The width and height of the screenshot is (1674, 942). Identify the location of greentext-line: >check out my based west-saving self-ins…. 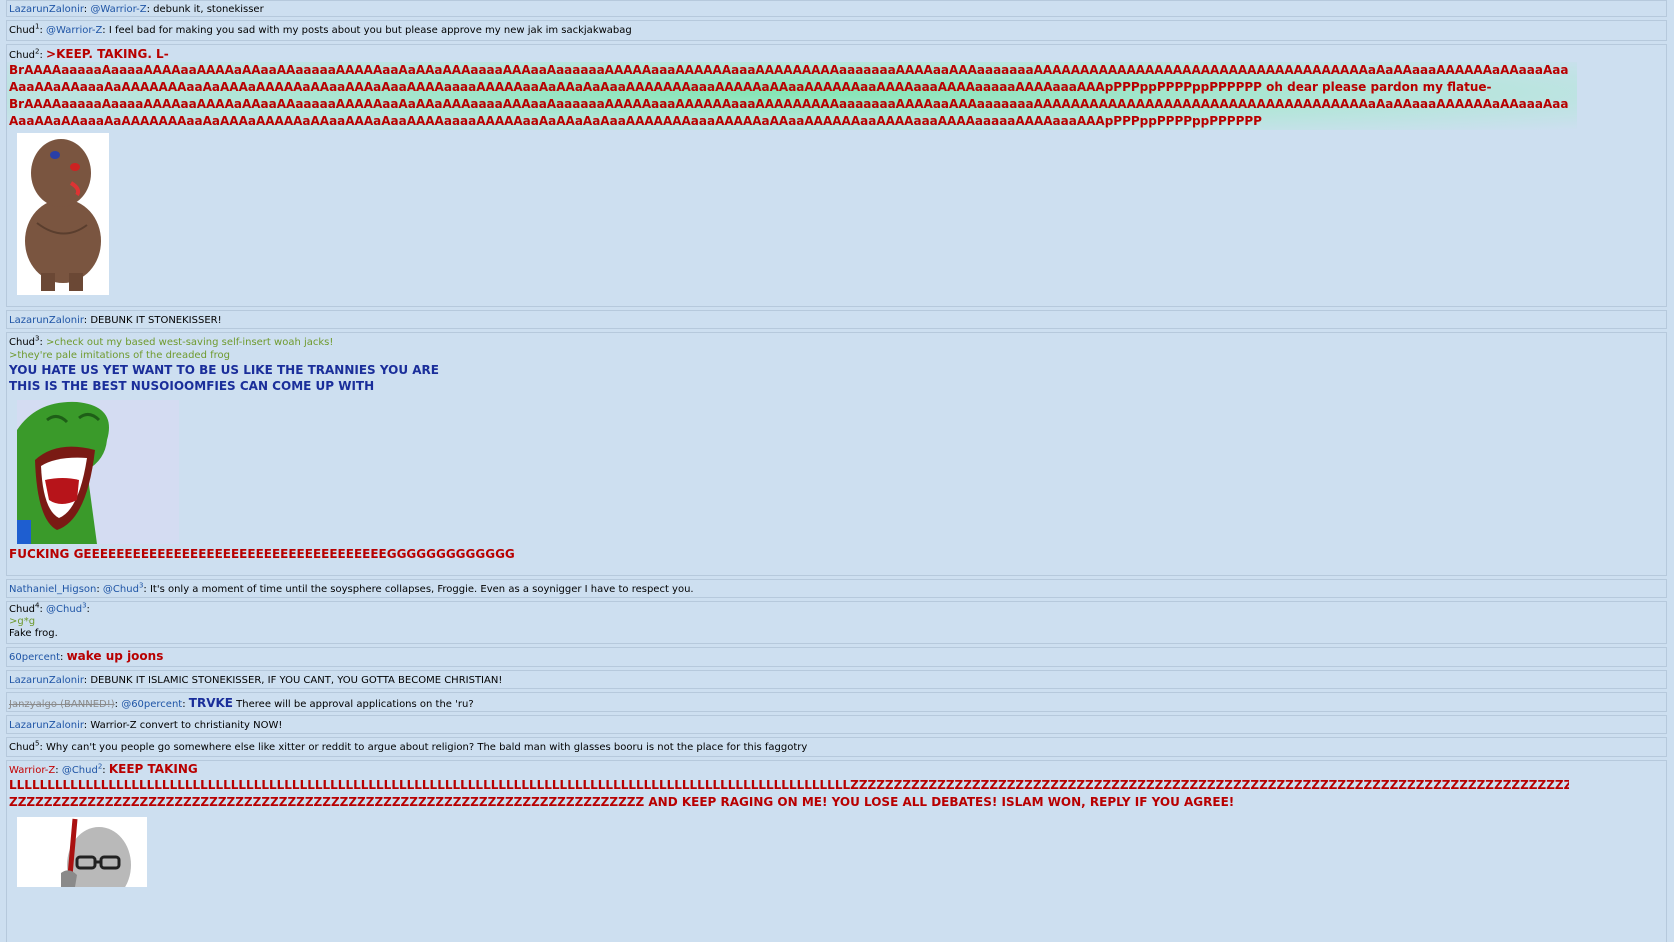
(190, 342).